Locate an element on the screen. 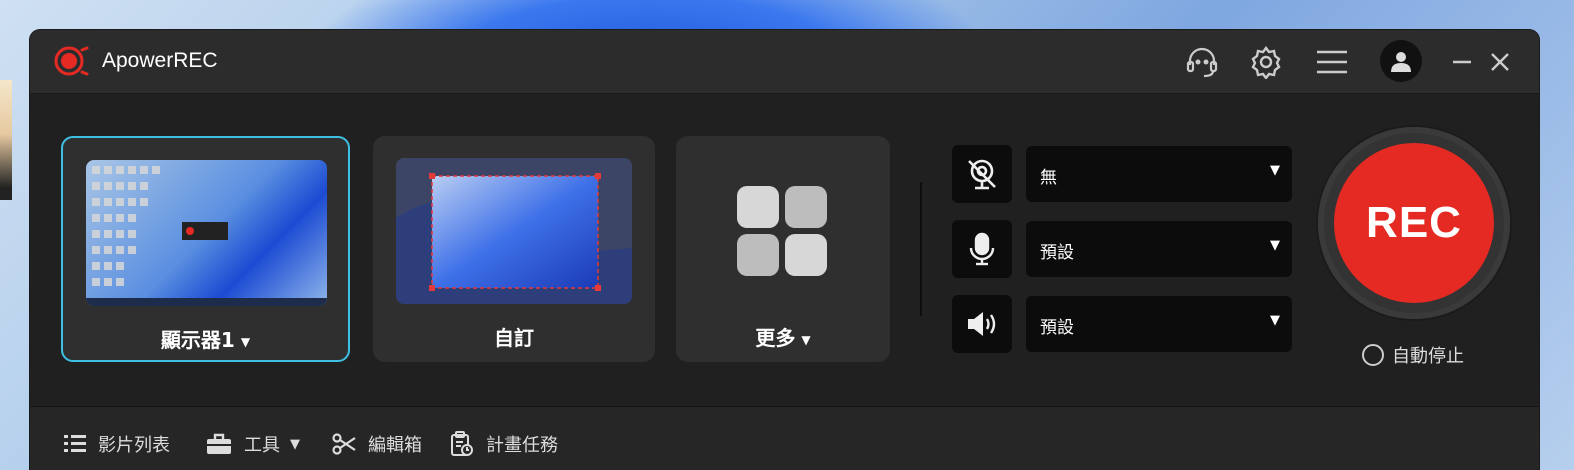  schedule-clipboard-icon is located at coordinates (462, 443).